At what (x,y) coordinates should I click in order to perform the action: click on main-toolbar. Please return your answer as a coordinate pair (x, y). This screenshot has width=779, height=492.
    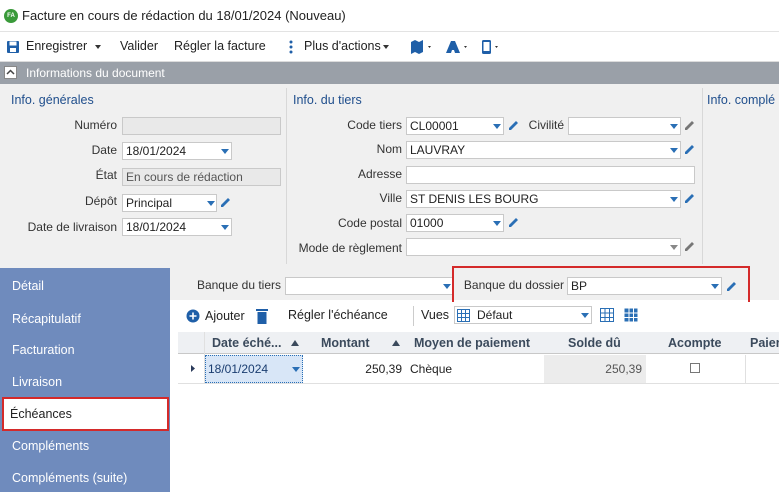
    Looking at the image, I should click on (389, 47).